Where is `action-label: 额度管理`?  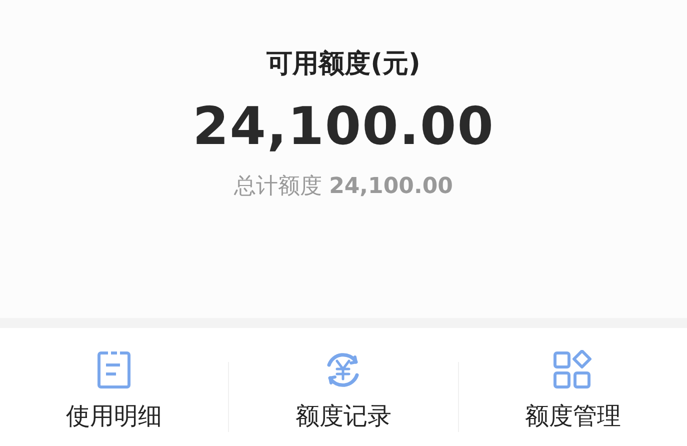
action-label: 额度管理 is located at coordinates (572, 416).